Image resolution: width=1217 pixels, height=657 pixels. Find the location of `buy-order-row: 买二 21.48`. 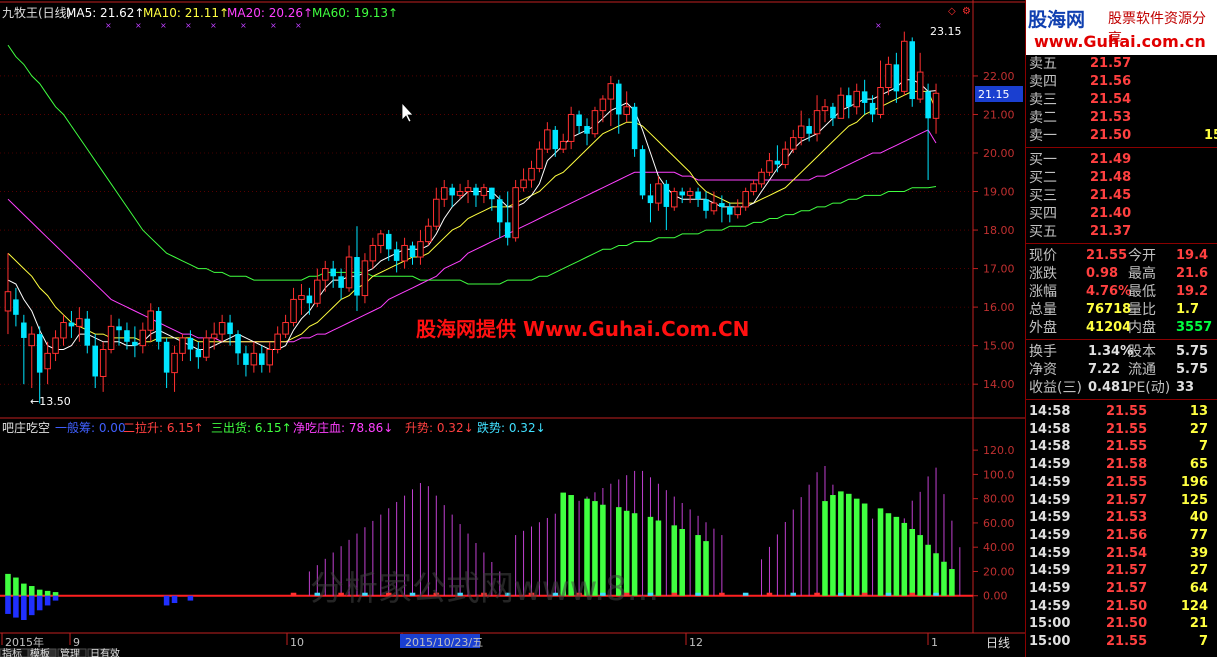

buy-order-row: 买二 21.48 is located at coordinates (1121, 178).